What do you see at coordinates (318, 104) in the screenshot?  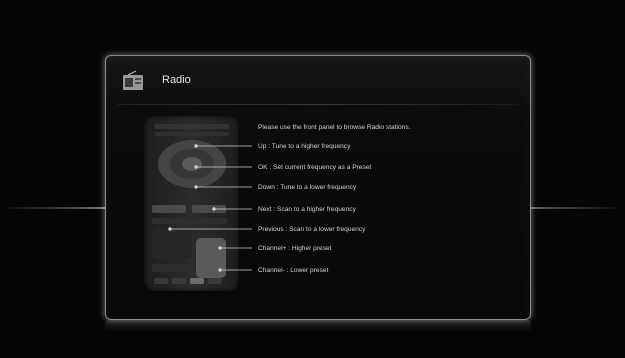 I see `title-divider` at bounding box center [318, 104].